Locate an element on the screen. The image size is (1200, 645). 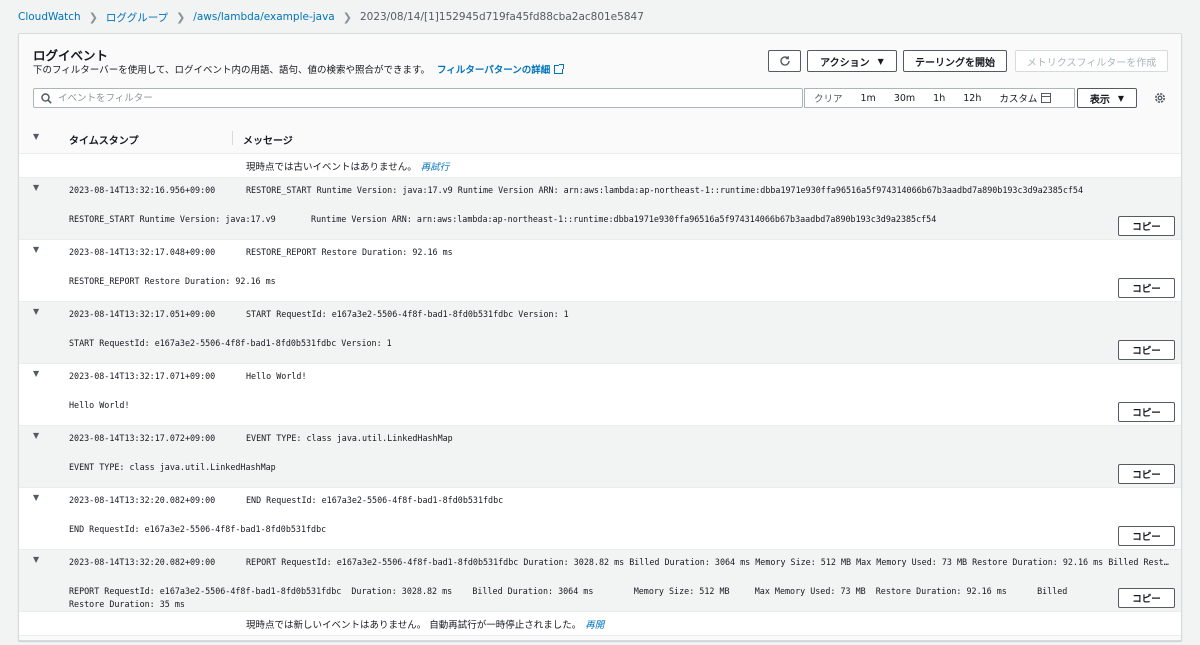
retry-link: 再試行 is located at coordinates (435, 167).